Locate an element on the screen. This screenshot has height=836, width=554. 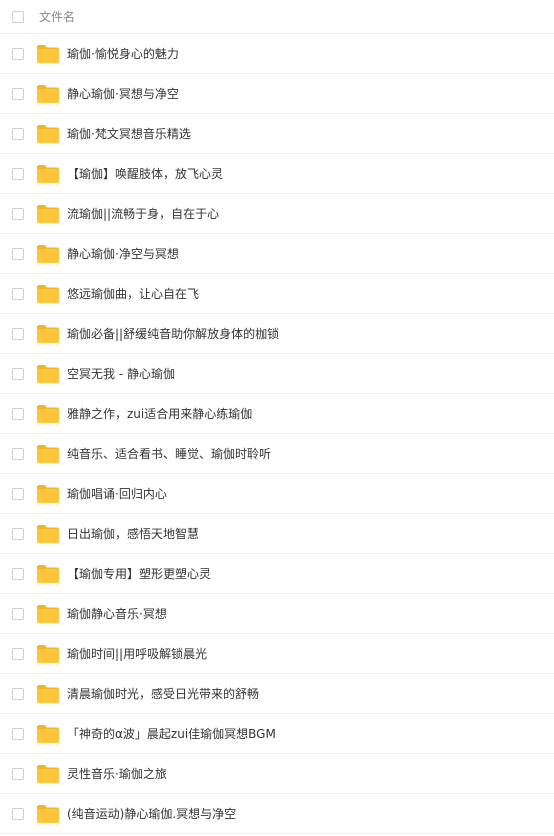
list-item: 流瑜伽||流畅于身，自在于心 is located at coordinates (277, 214).